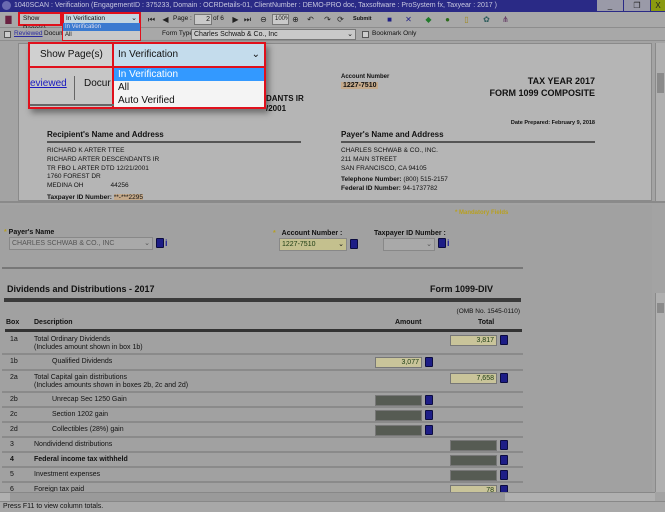 The width and height of the screenshot is (665, 512). What do you see at coordinates (473, 340) in the screenshot?
I see `total-input: 3,817` at bounding box center [473, 340].